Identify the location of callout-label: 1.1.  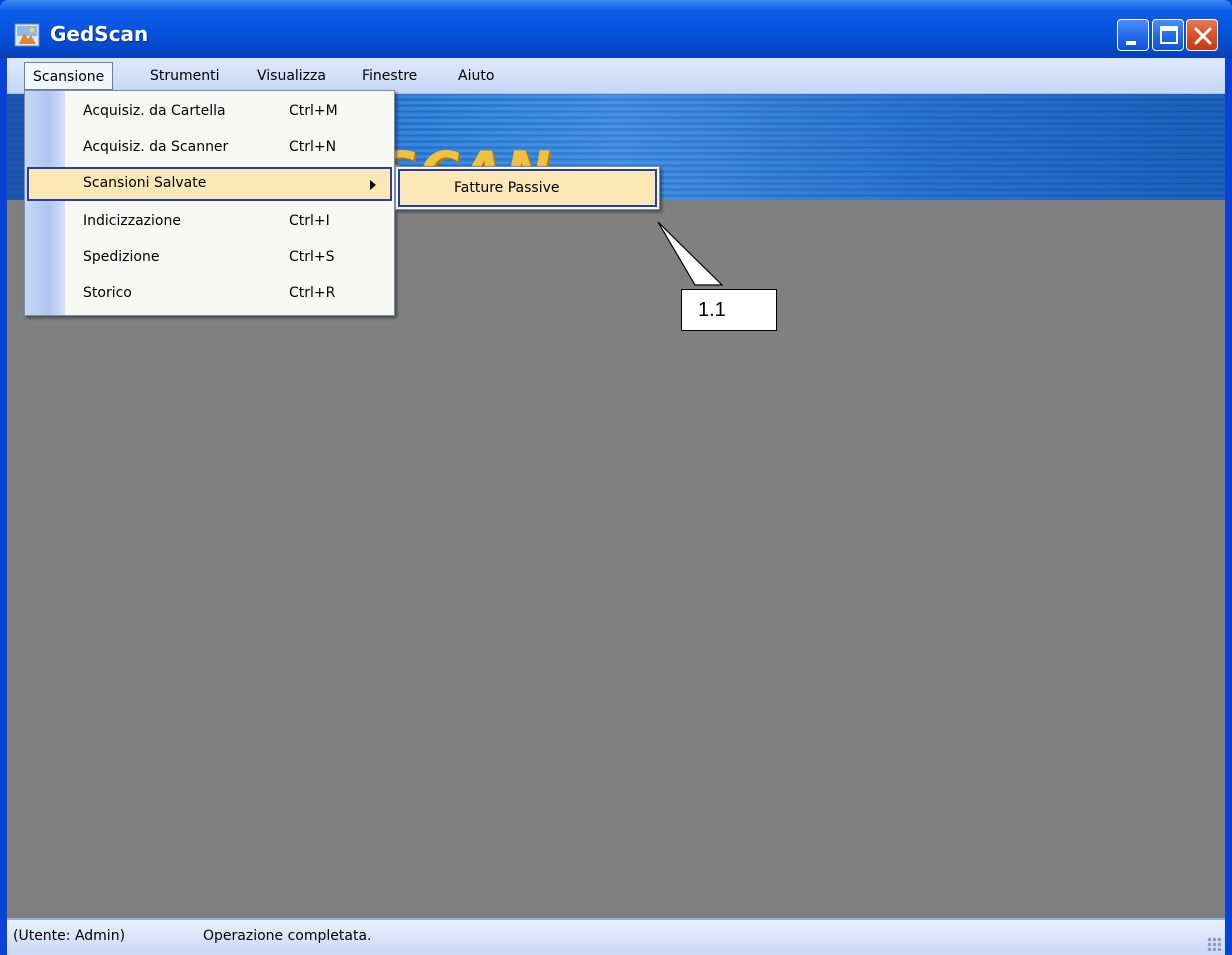
(729, 310).